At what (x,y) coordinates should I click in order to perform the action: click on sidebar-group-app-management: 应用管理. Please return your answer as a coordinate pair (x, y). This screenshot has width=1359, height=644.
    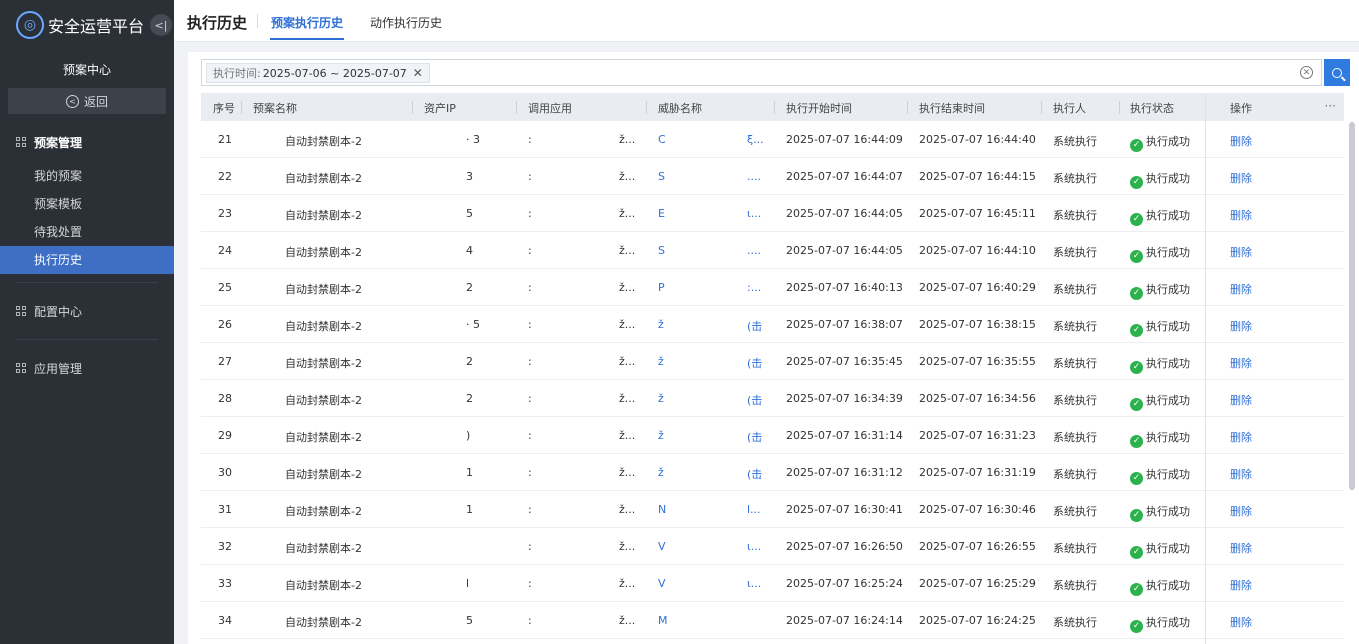
    Looking at the image, I should click on (87, 368).